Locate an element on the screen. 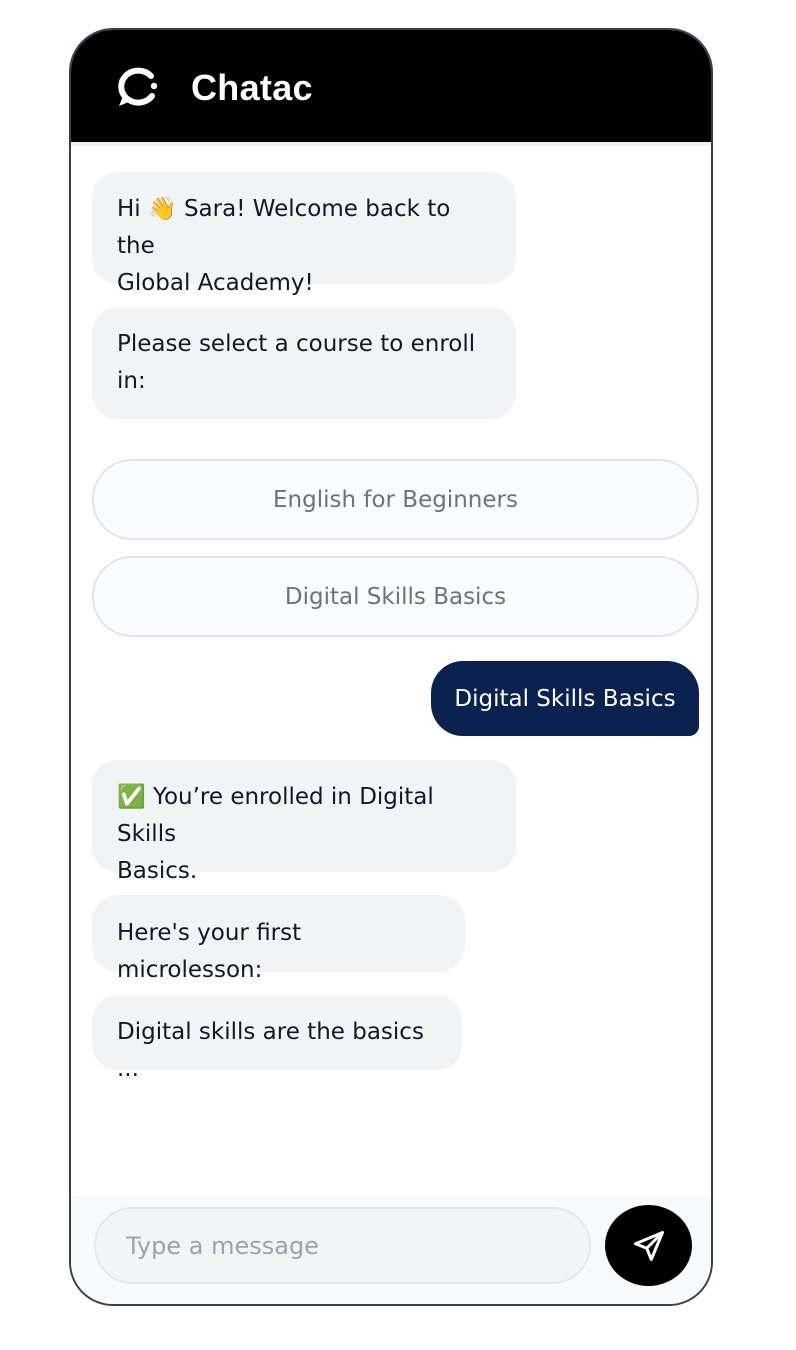  bot-message-prompt: Please select a course to enroll in: is located at coordinates (304, 363).